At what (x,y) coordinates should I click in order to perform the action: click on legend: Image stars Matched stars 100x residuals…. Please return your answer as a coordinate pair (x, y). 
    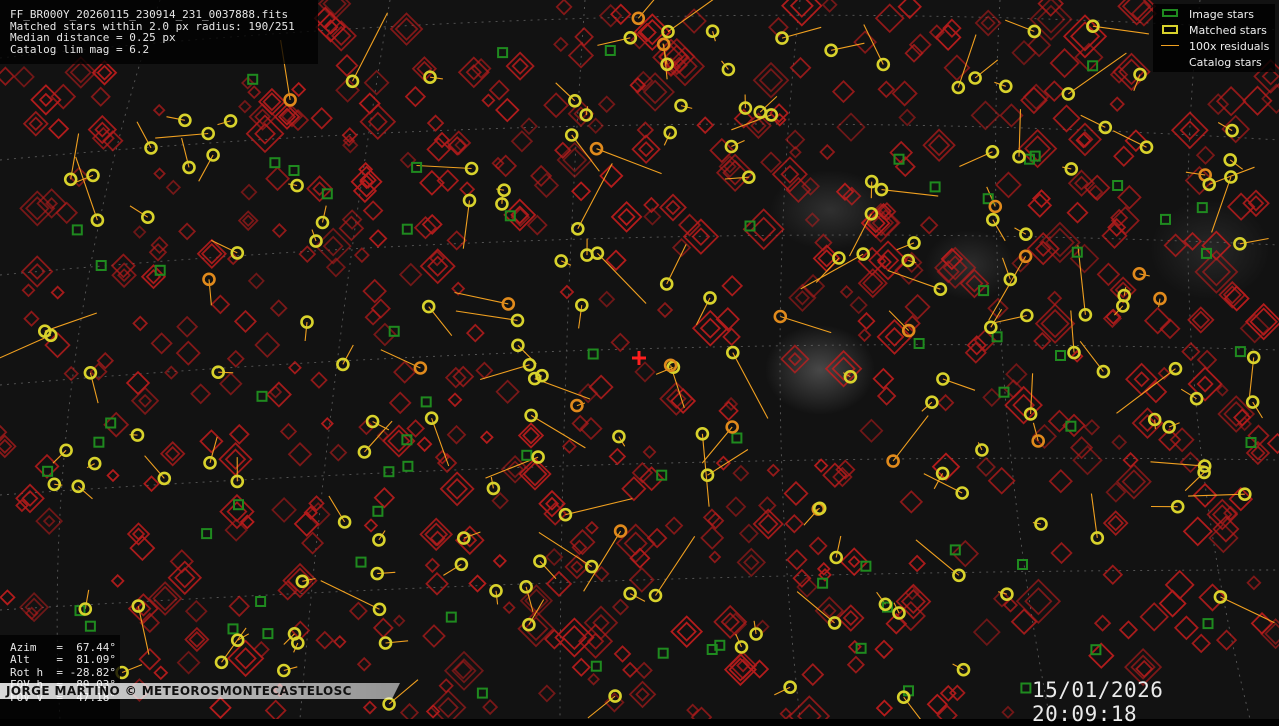
    Looking at the image, I should click on (1214, 38).